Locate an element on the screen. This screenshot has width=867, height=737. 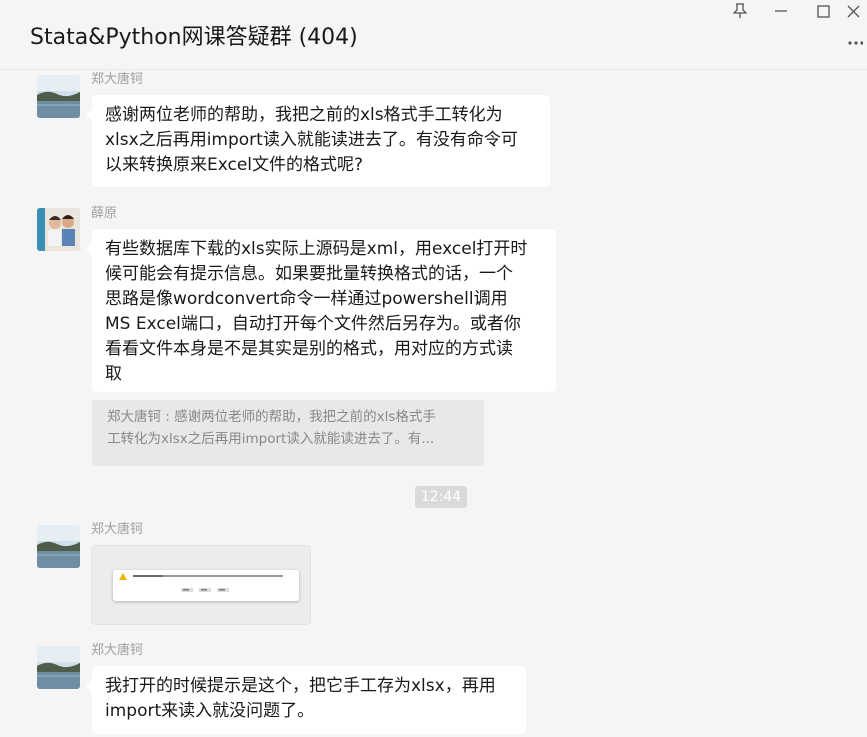
message-line: 感谢两位老师的帮助，我把之前的xls格式手工转化为 is located at coordinates (304, 115).